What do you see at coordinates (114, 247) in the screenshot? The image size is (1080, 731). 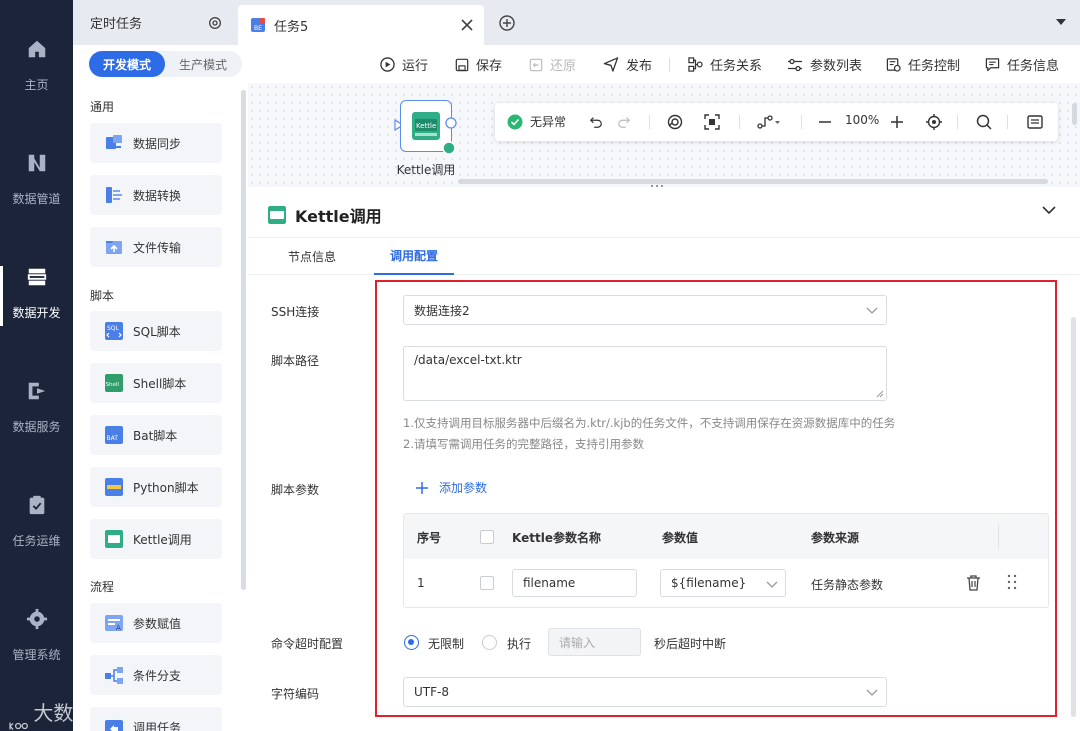 I see `file-transfer-icon` at bounding box center [114, 247].